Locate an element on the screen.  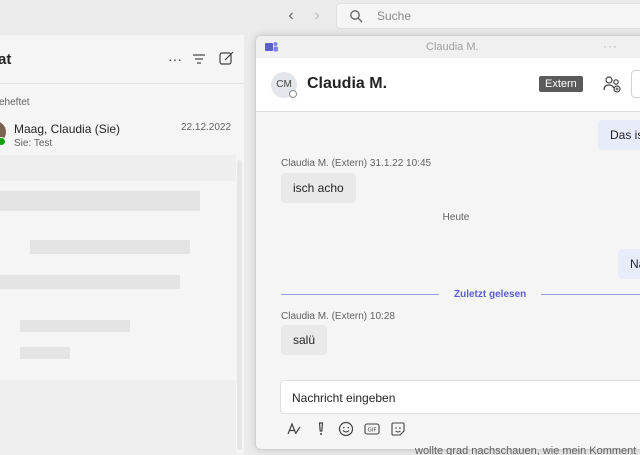
chat-partner-name: Claudia M. is located at coordinates (347, 84).